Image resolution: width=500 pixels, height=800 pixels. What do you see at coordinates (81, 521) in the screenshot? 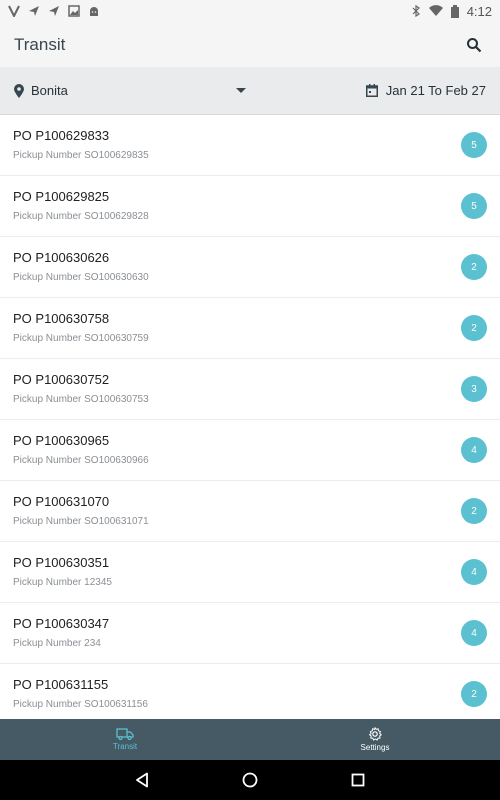
I see `pickup-number: Pickup Number SO100631071` at bounding box center [81, 521].